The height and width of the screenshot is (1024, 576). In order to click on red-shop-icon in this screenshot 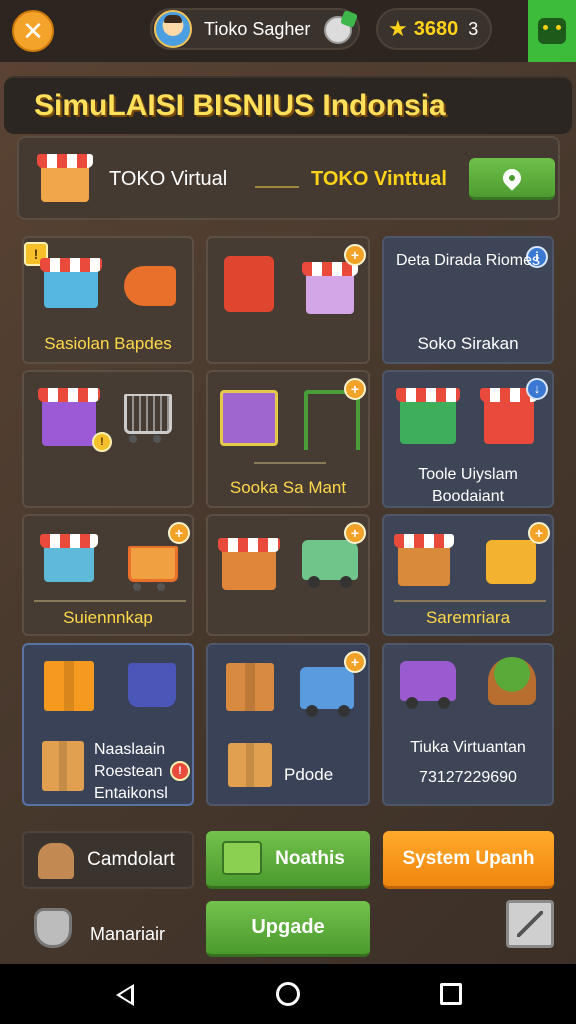, I will do `click(249, 284)`.